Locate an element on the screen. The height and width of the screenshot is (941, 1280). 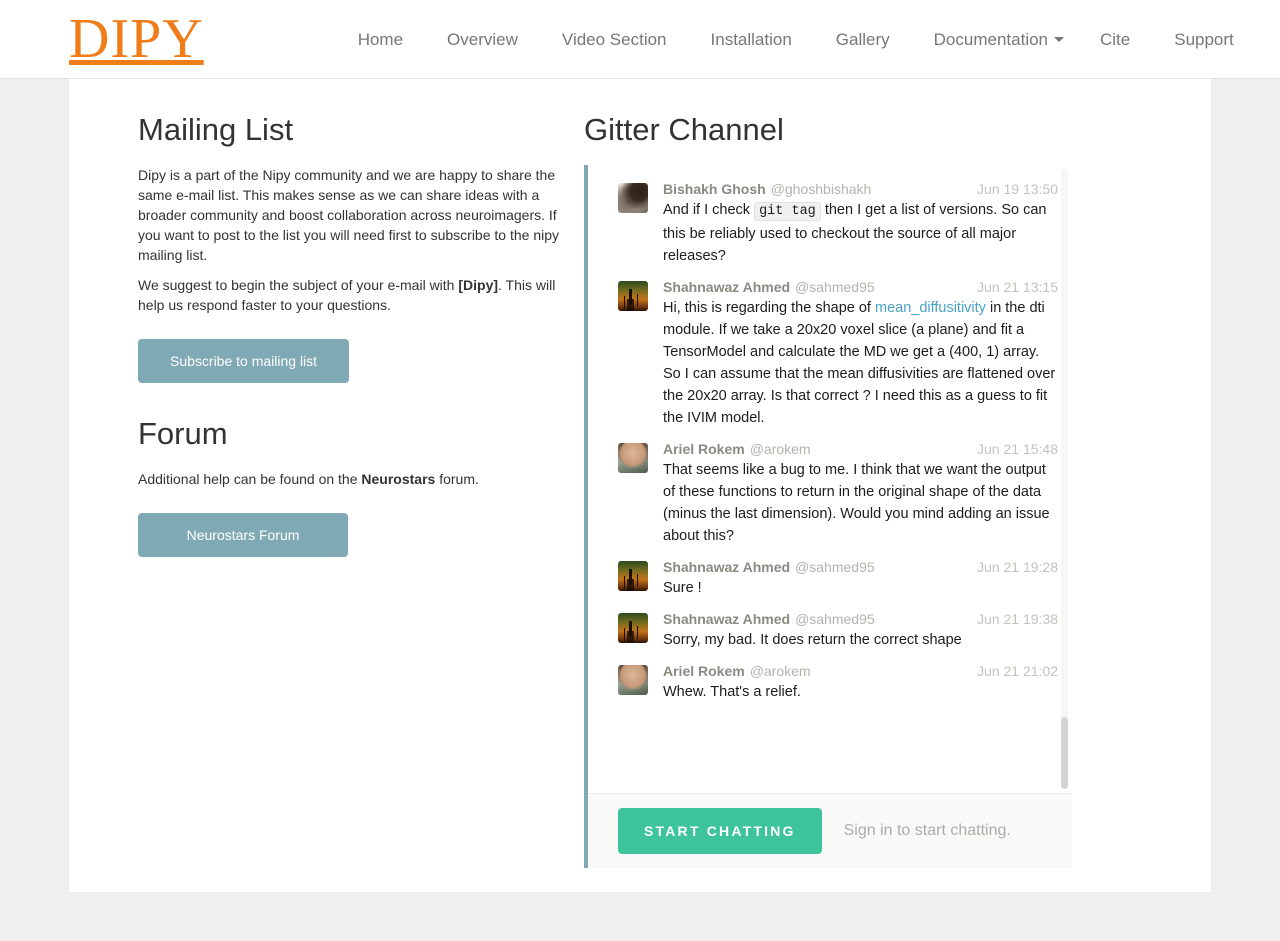
nav-item-video-section: Video Section is located at coordinates (614, 39).